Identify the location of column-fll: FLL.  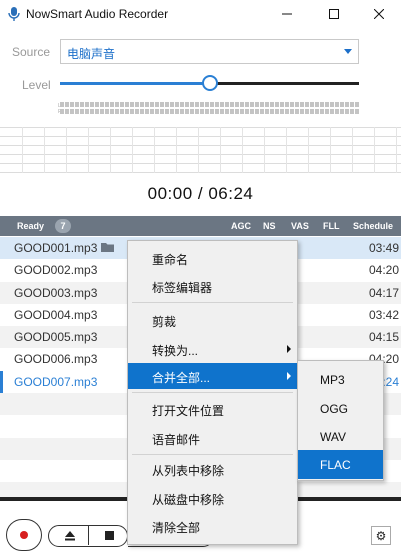
(331, 226).